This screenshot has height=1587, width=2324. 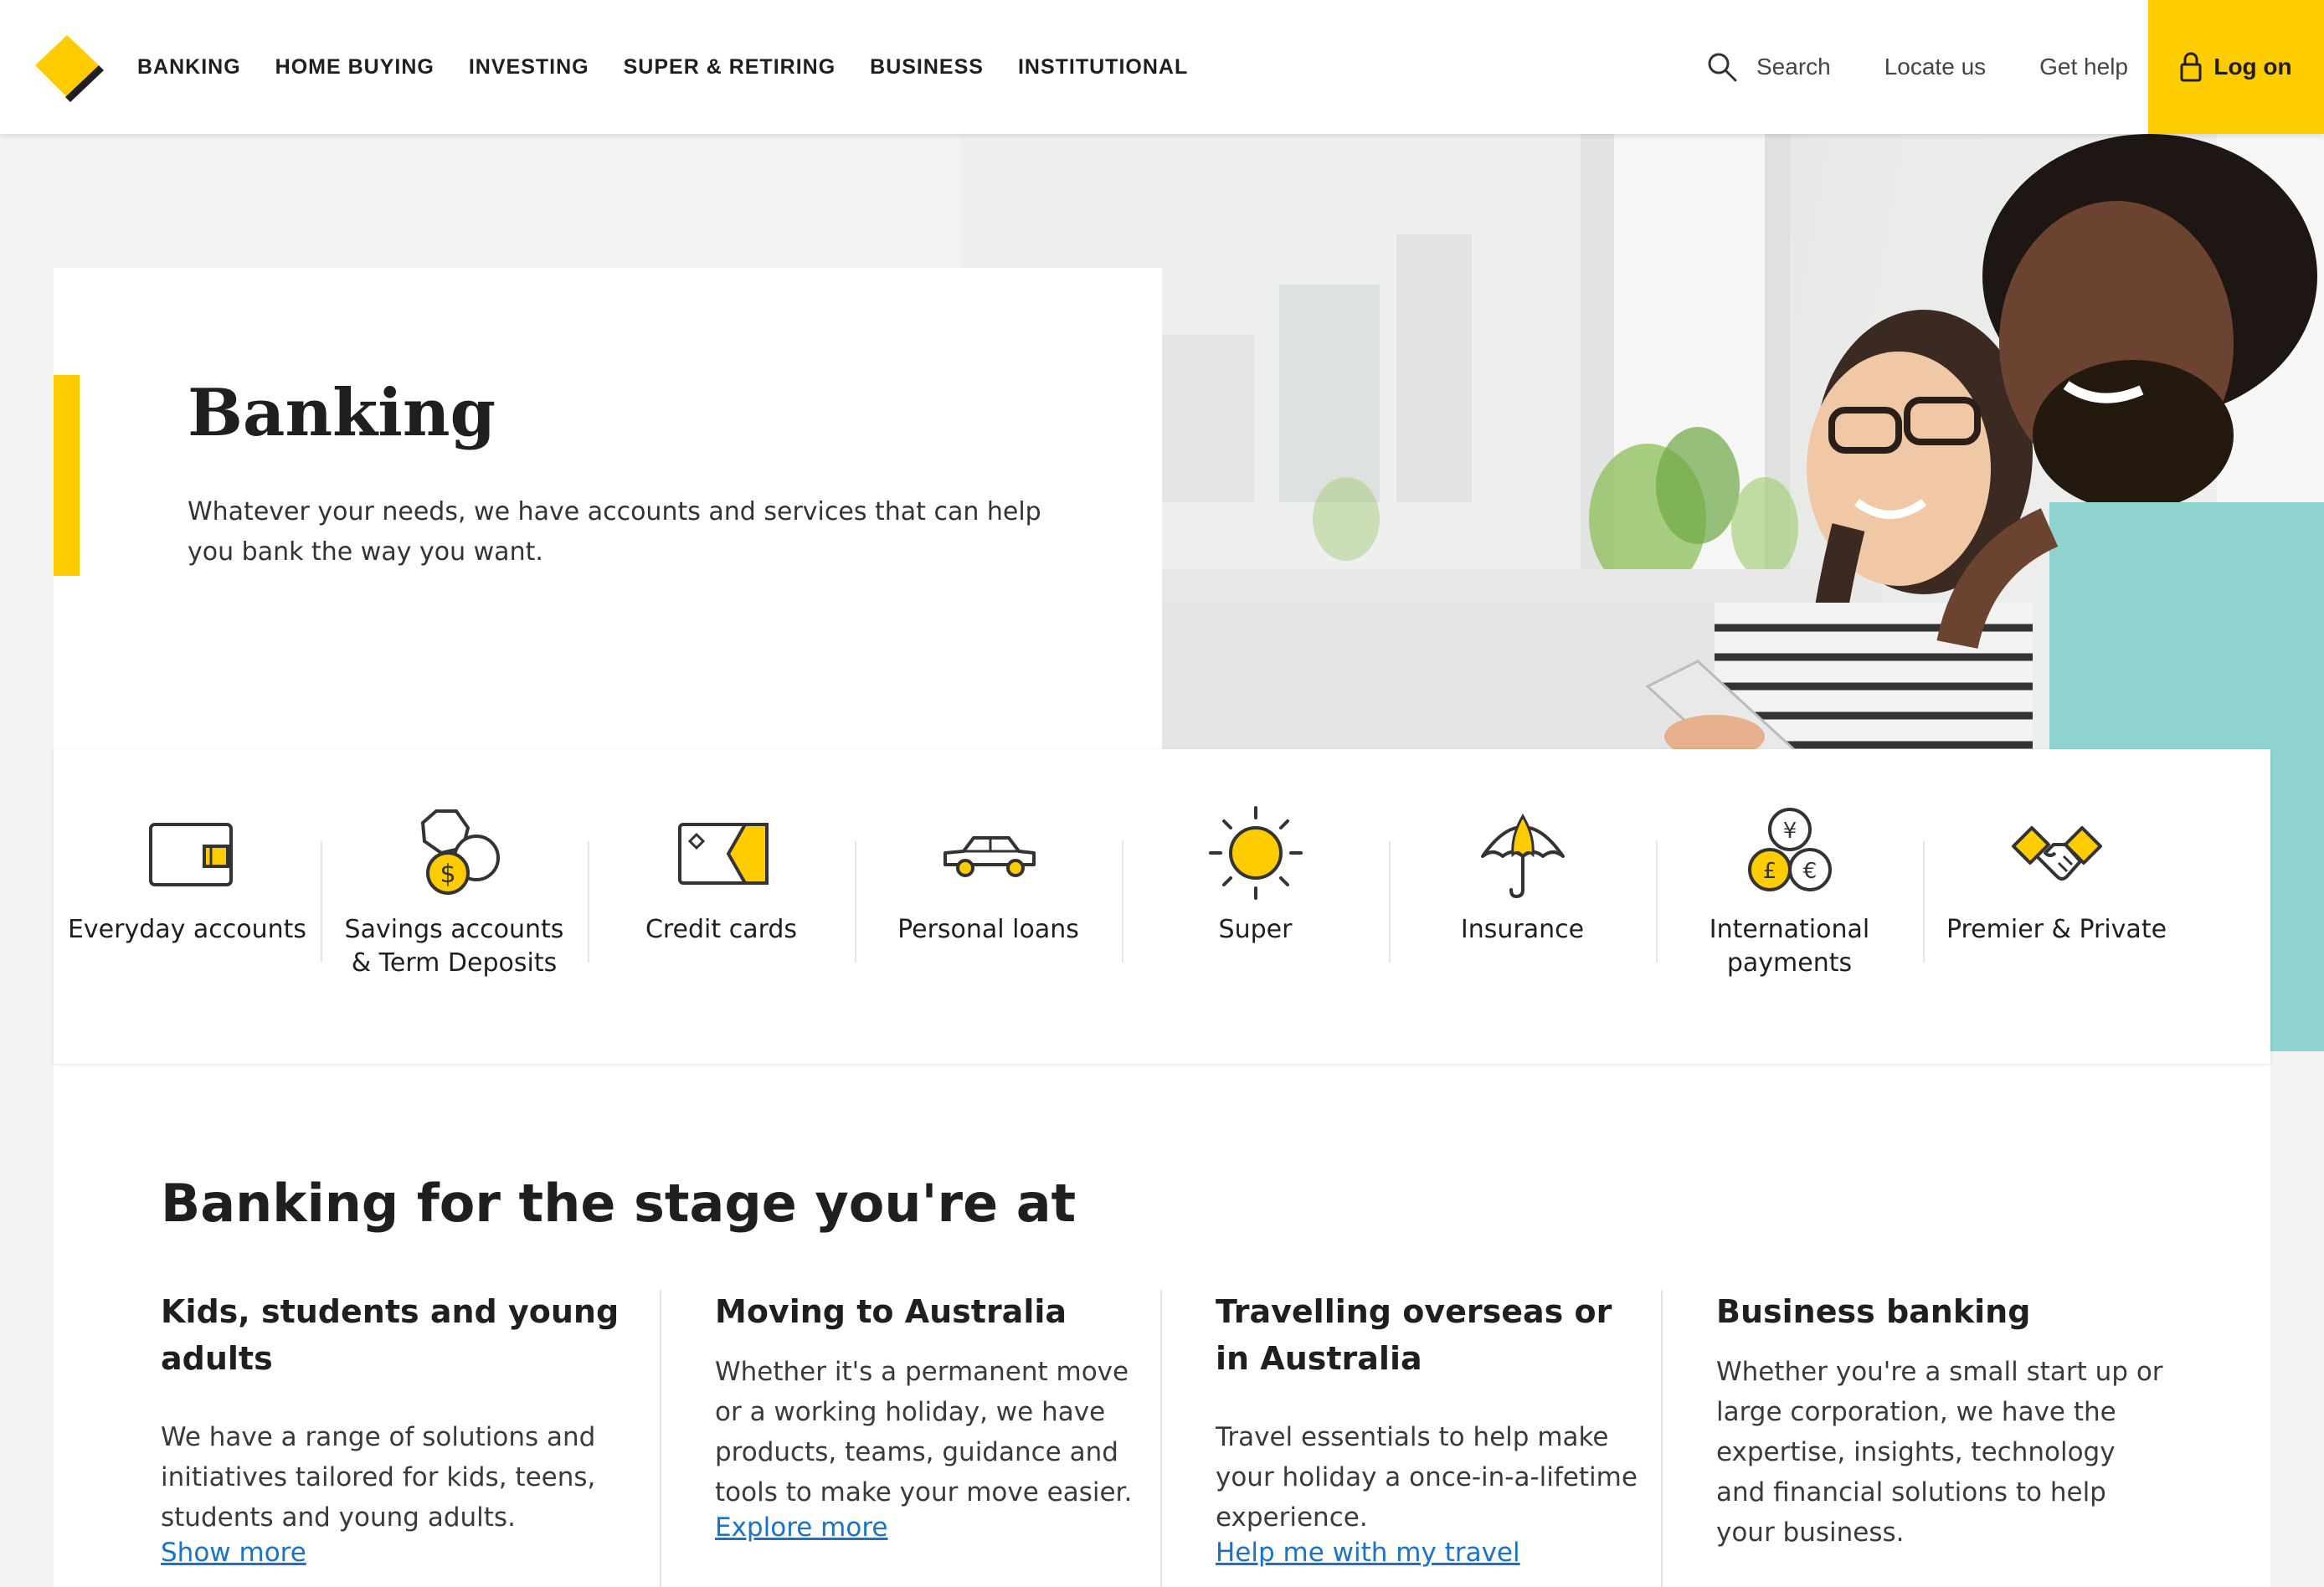 What do you see at coordinates (1935, 67) in the screenshot?
I see `locate-us-link: Locate us` at bounding box center [1935, 67].